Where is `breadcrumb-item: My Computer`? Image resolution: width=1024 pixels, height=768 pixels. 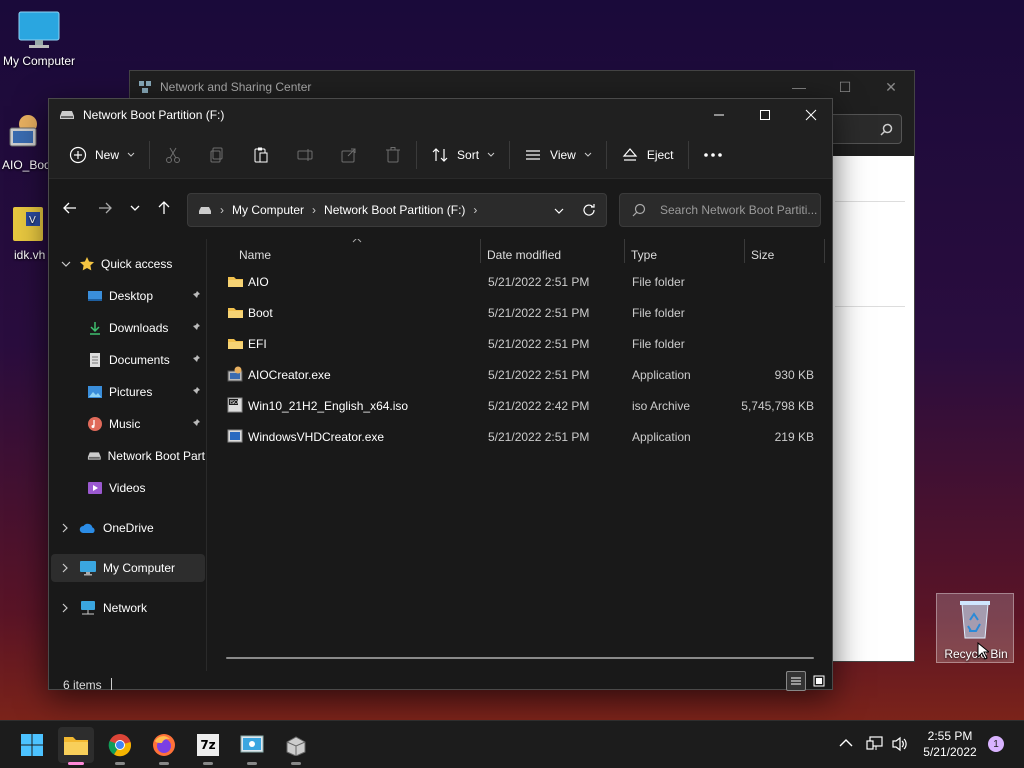
breadcrumb-item: My Computer is located at coordinates (268, 210).